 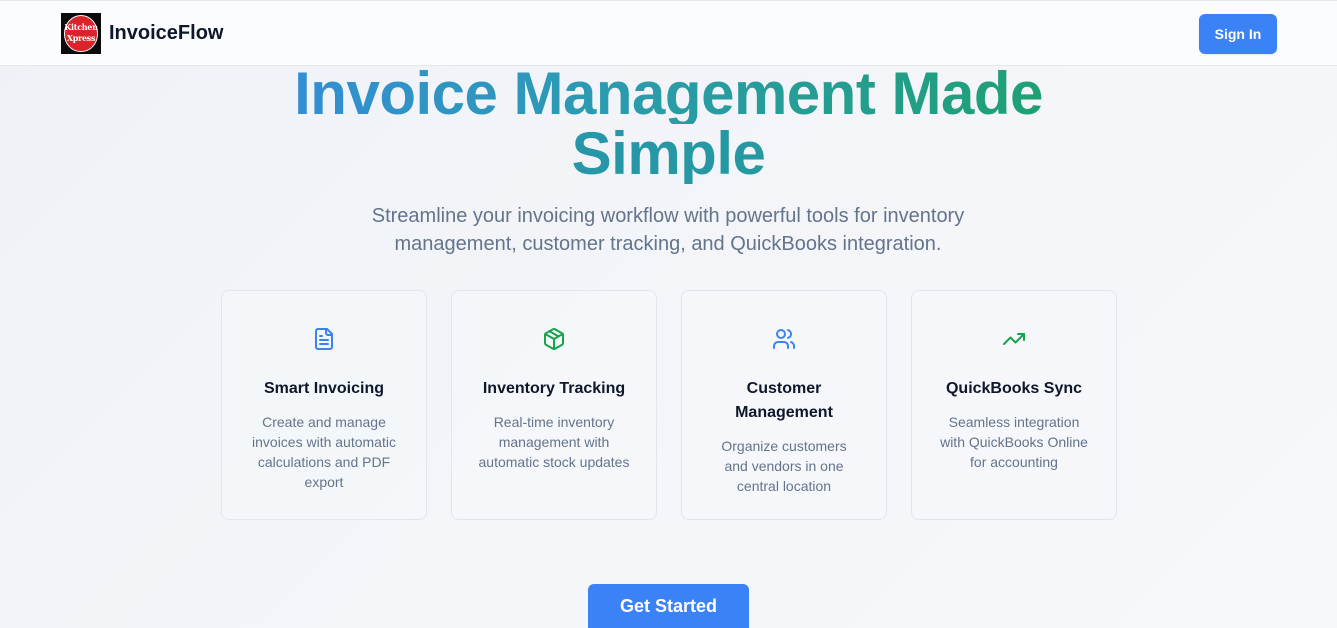 What do you see at coordinates (1014, 388) in the screenshot?
I see `feature-title: QuickBooks Sync` at bounding box center [1014, 388].